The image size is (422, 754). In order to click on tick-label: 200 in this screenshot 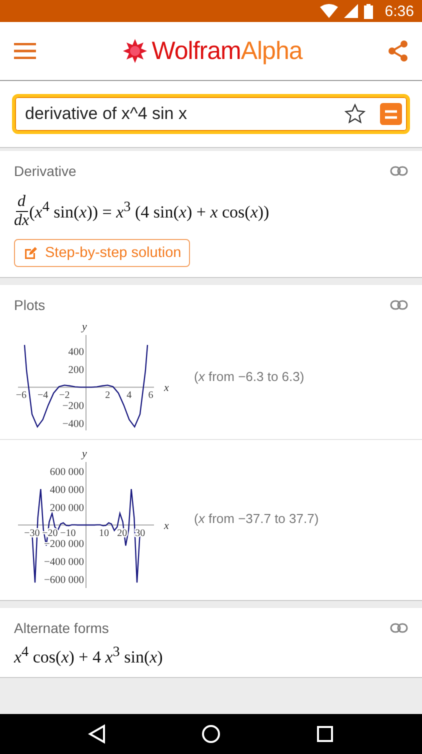, I will do `click(76, 370)`.